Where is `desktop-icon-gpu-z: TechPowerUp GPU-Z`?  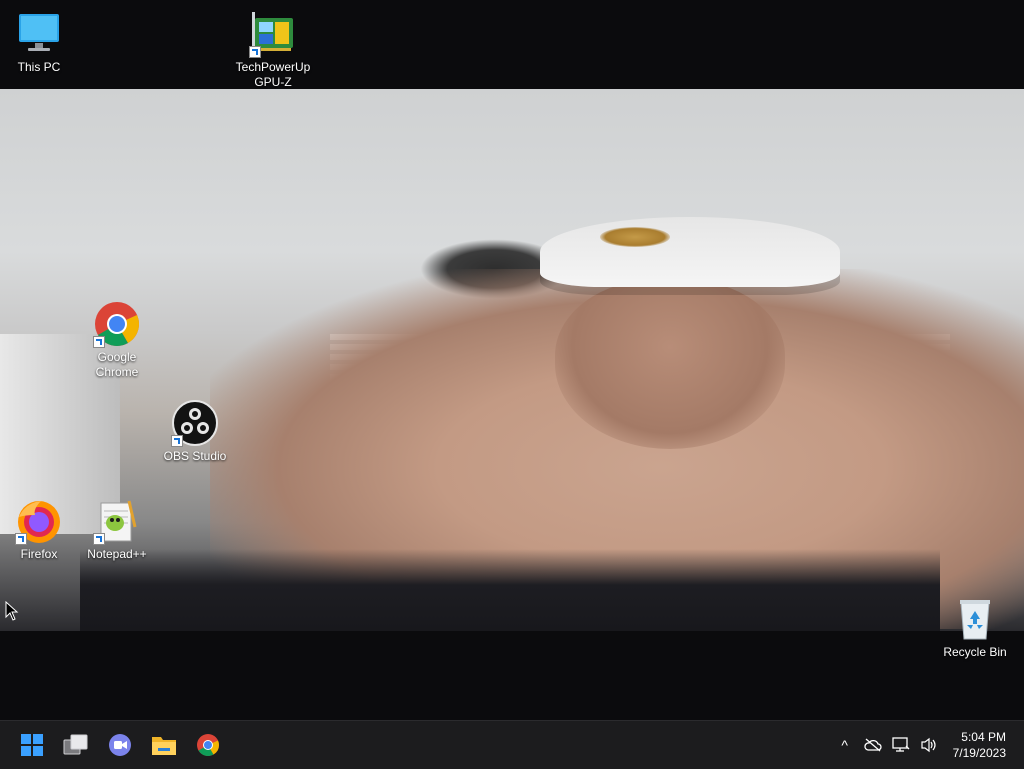
desktop-icon-gpu-z: TechPowerUp GPU-Z is located at coordinates (273, 50).